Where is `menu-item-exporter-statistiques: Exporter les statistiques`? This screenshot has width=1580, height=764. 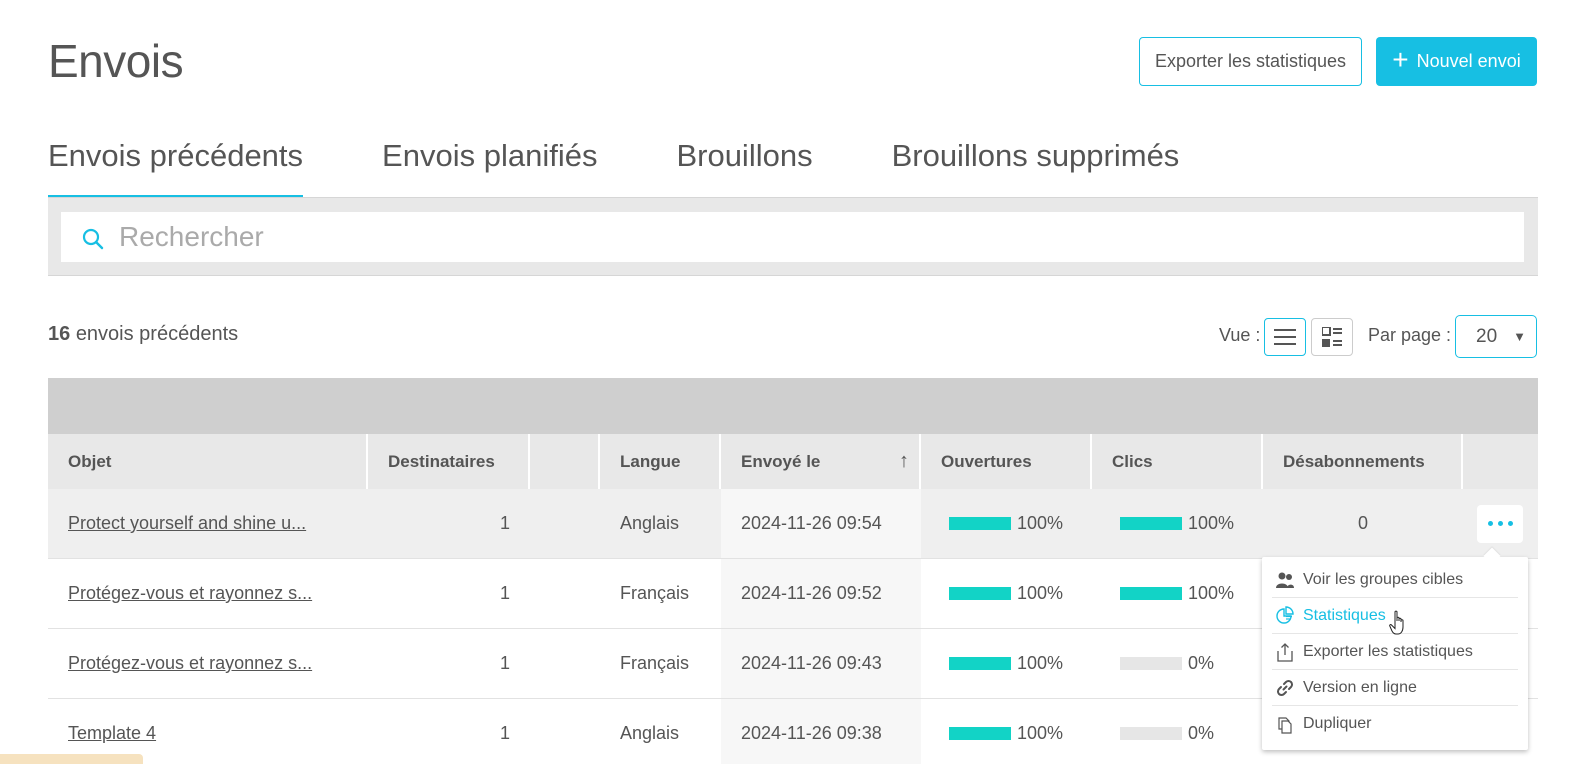
menu-item-exporter-statistiques: Exporter les statistiques is located at coordinates (1395, 652).